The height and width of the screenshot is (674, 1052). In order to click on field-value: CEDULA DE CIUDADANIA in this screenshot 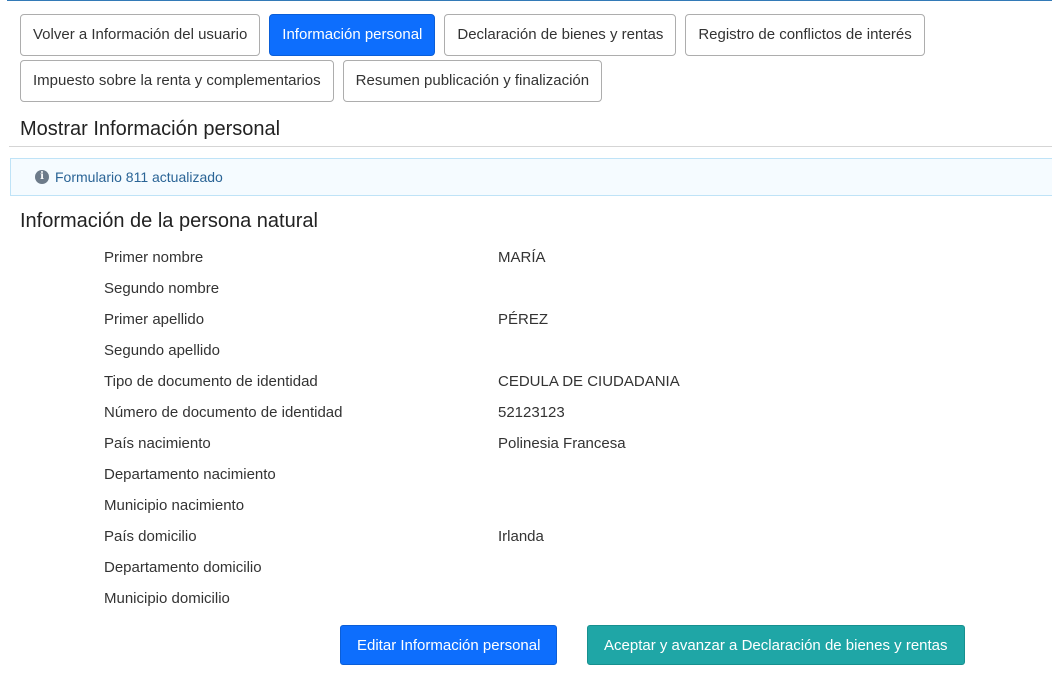, I will do `click(589, 381)`.